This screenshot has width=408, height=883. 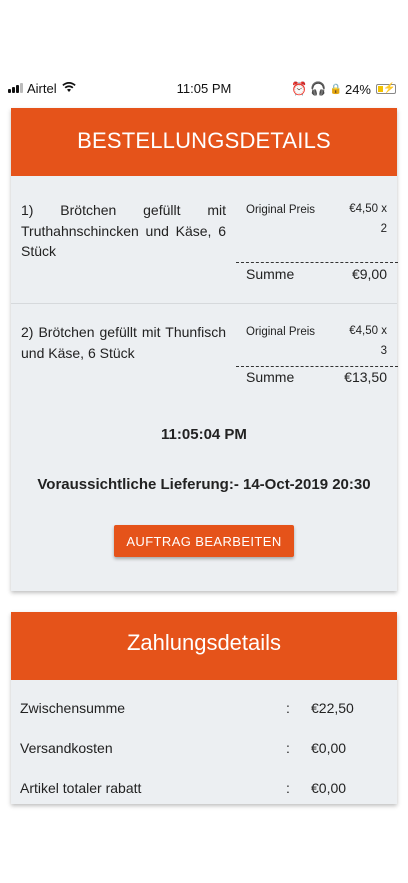 I want to click on payment-label: Versandkosten, so click(x=66, y=748).